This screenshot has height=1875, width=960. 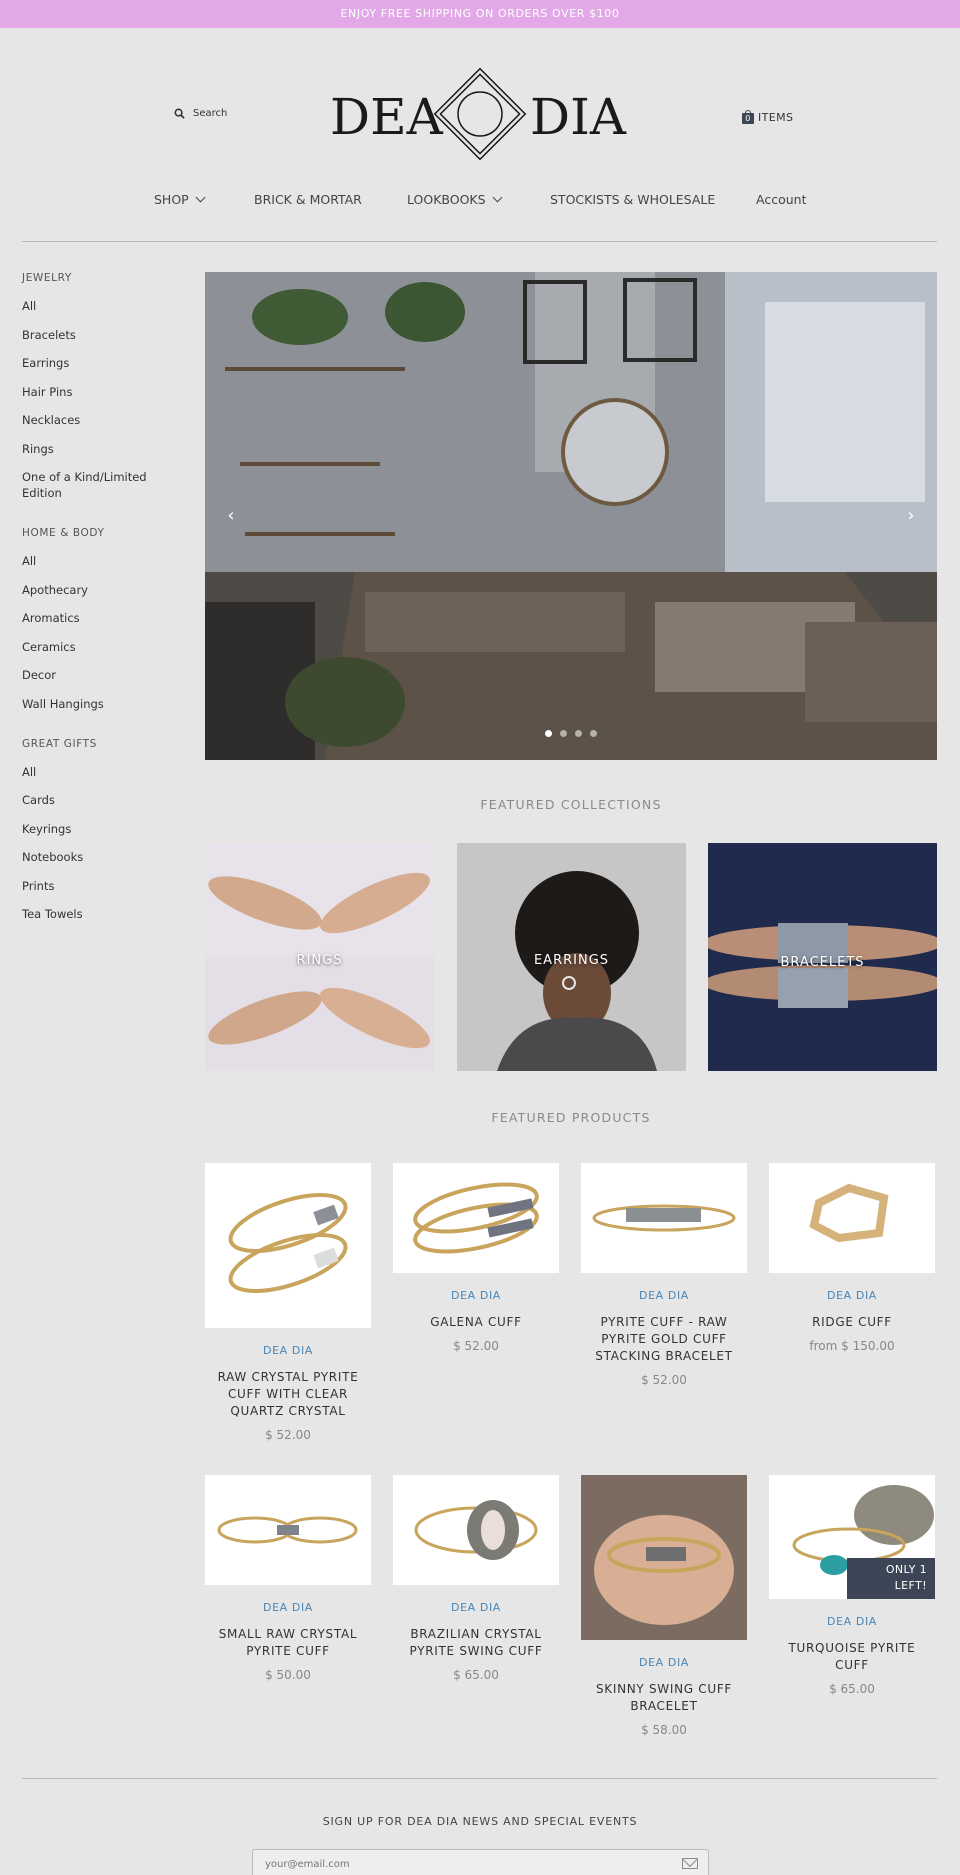 I want to click on product-title: TURQUOISE PYRITE CUFF, so click(x=852, y=1657).